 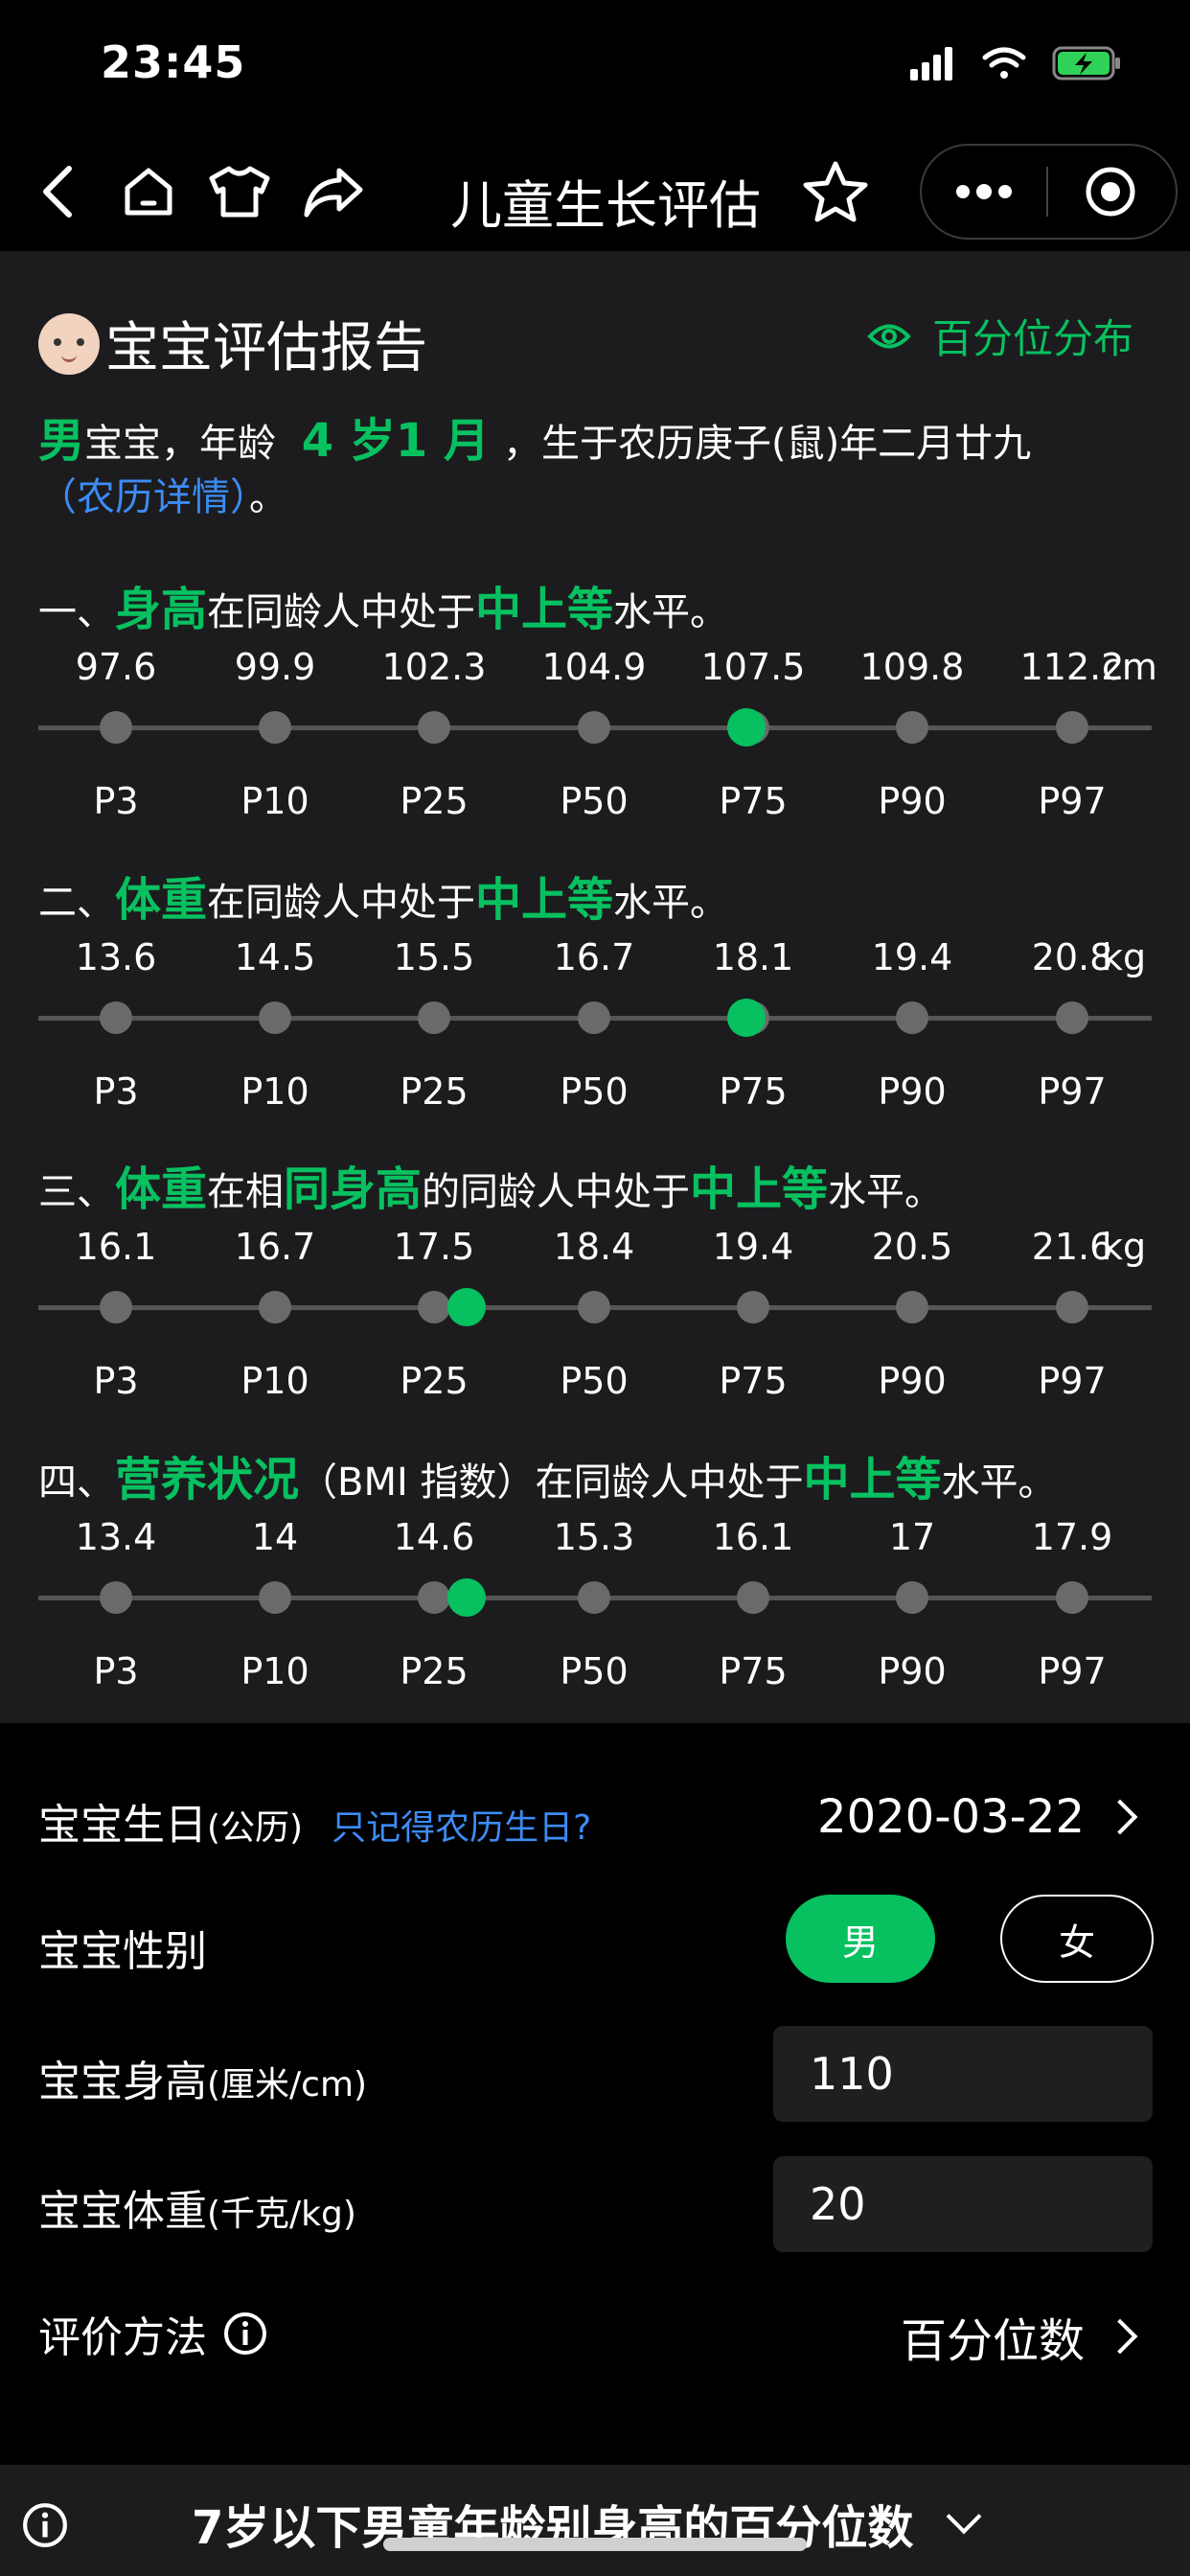 I want to click on gender-female-button: 女, so click(x=1077, y=1939).